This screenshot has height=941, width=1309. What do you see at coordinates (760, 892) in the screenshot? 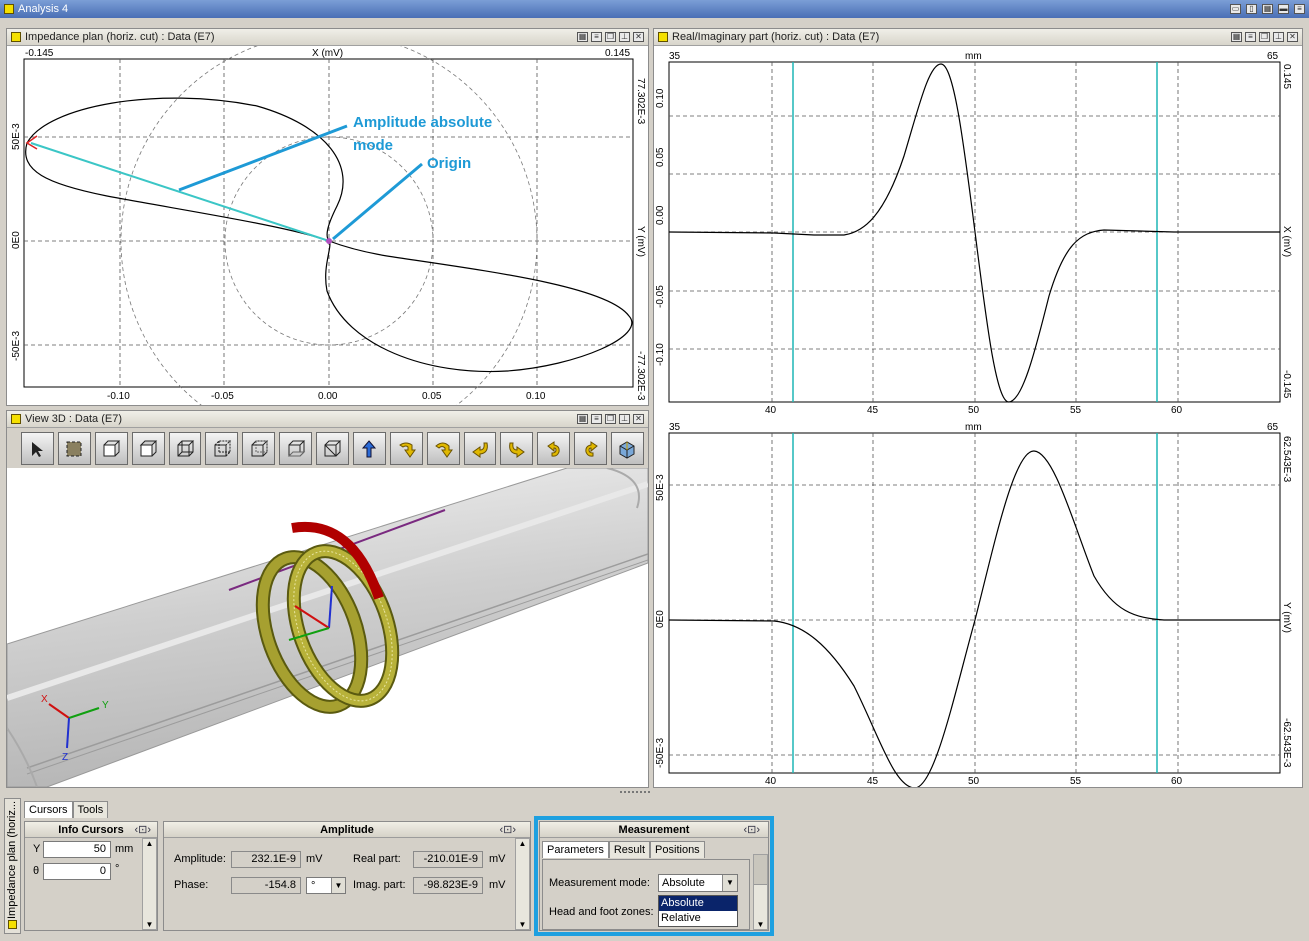
I see `measurement-scrollbar: ▼` at bounding box center [760, 892].